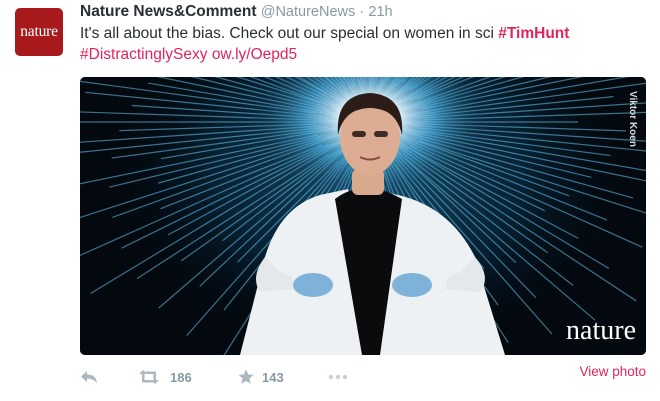 The width and height of the screenshot is (660, 401). I want to click on more-dots-icon, so click(338, 377).